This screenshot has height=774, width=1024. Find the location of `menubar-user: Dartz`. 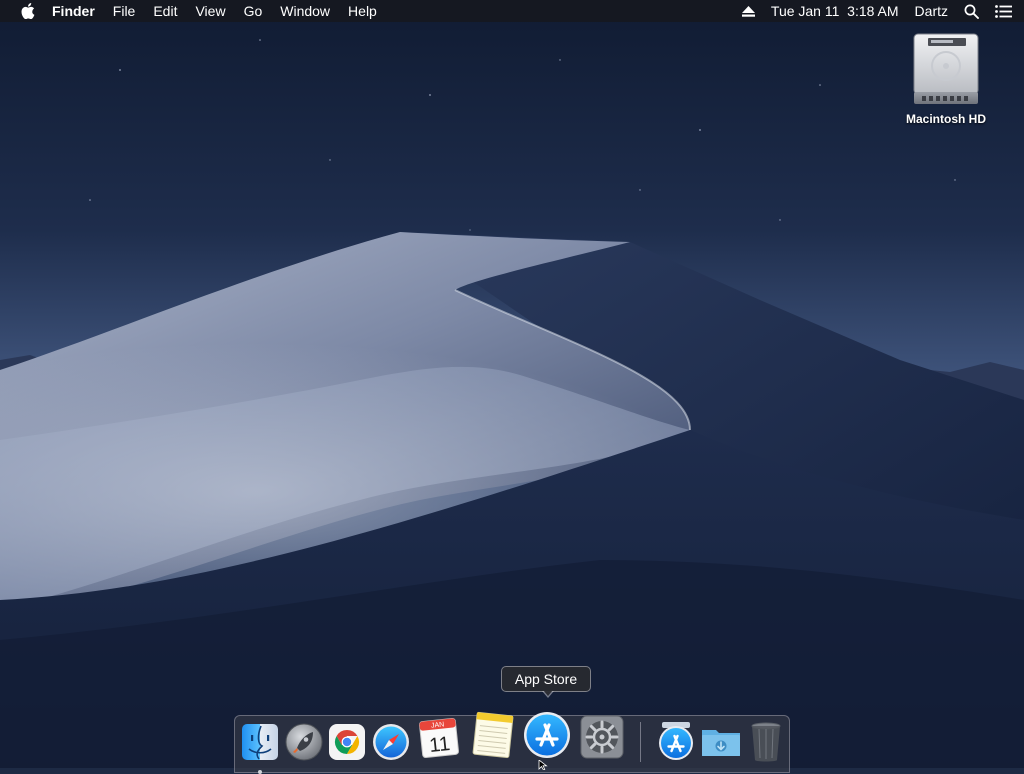

menubar-user: Dartz is located at coordinates (931, 11).